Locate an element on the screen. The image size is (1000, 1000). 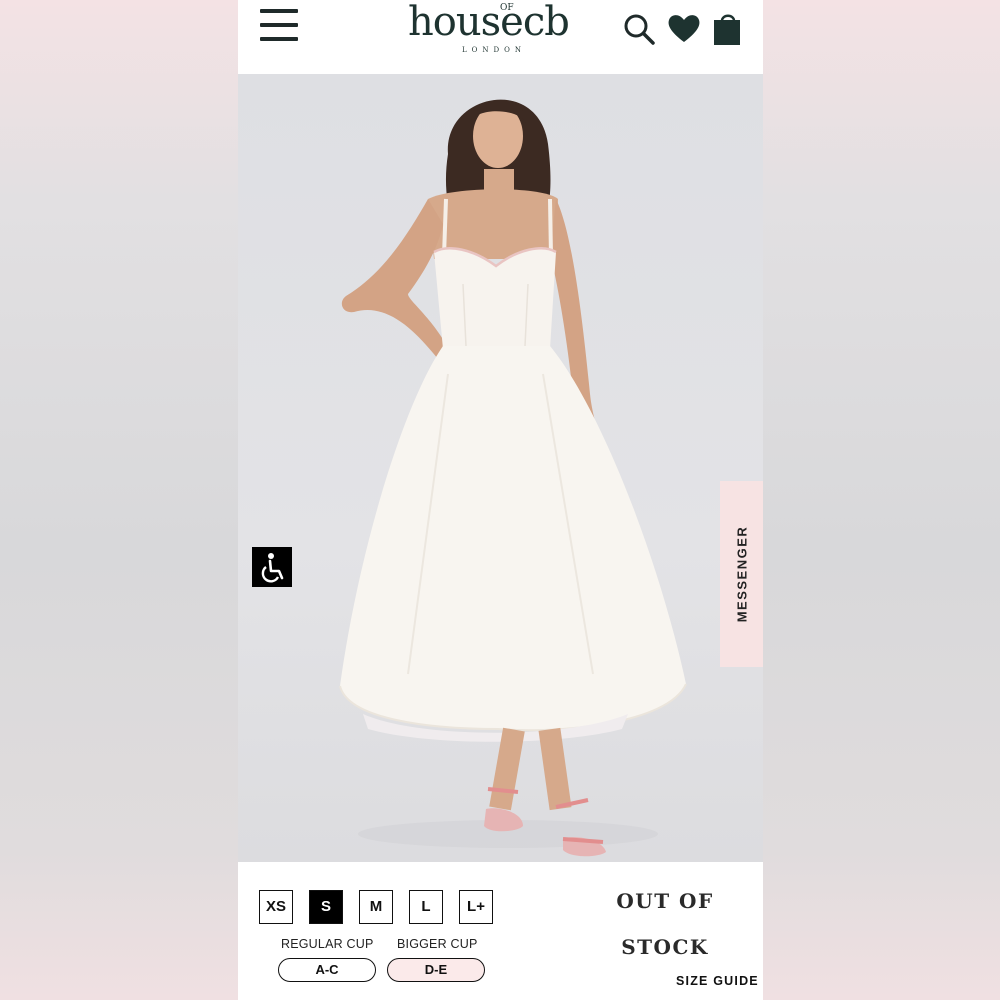
site-header: housecb OF LONDON is located at coordinates (500, 37).